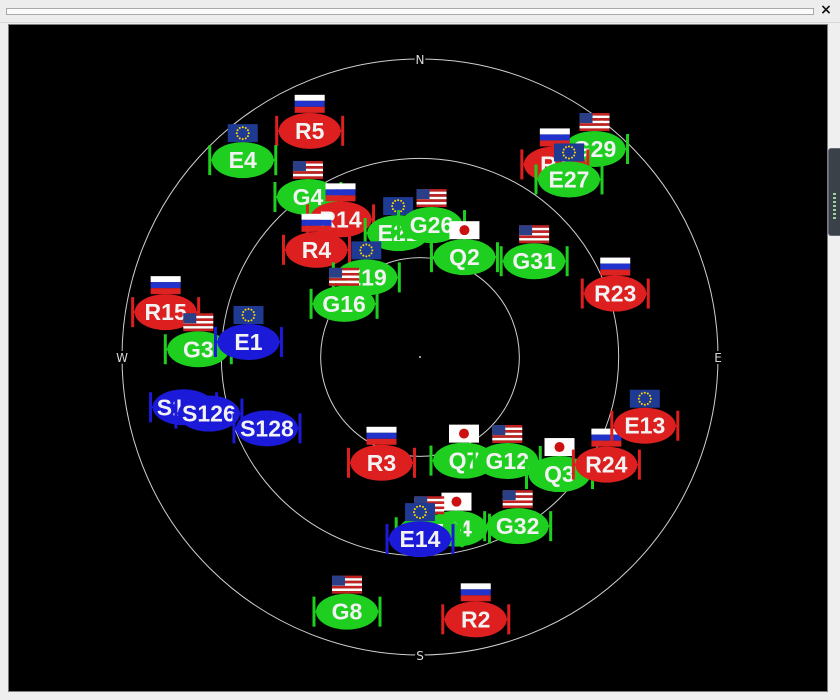 Image resolution: width=840 pixels, height=700 pixels. I want to click on satellite-e13: E13, so click(645, 416).